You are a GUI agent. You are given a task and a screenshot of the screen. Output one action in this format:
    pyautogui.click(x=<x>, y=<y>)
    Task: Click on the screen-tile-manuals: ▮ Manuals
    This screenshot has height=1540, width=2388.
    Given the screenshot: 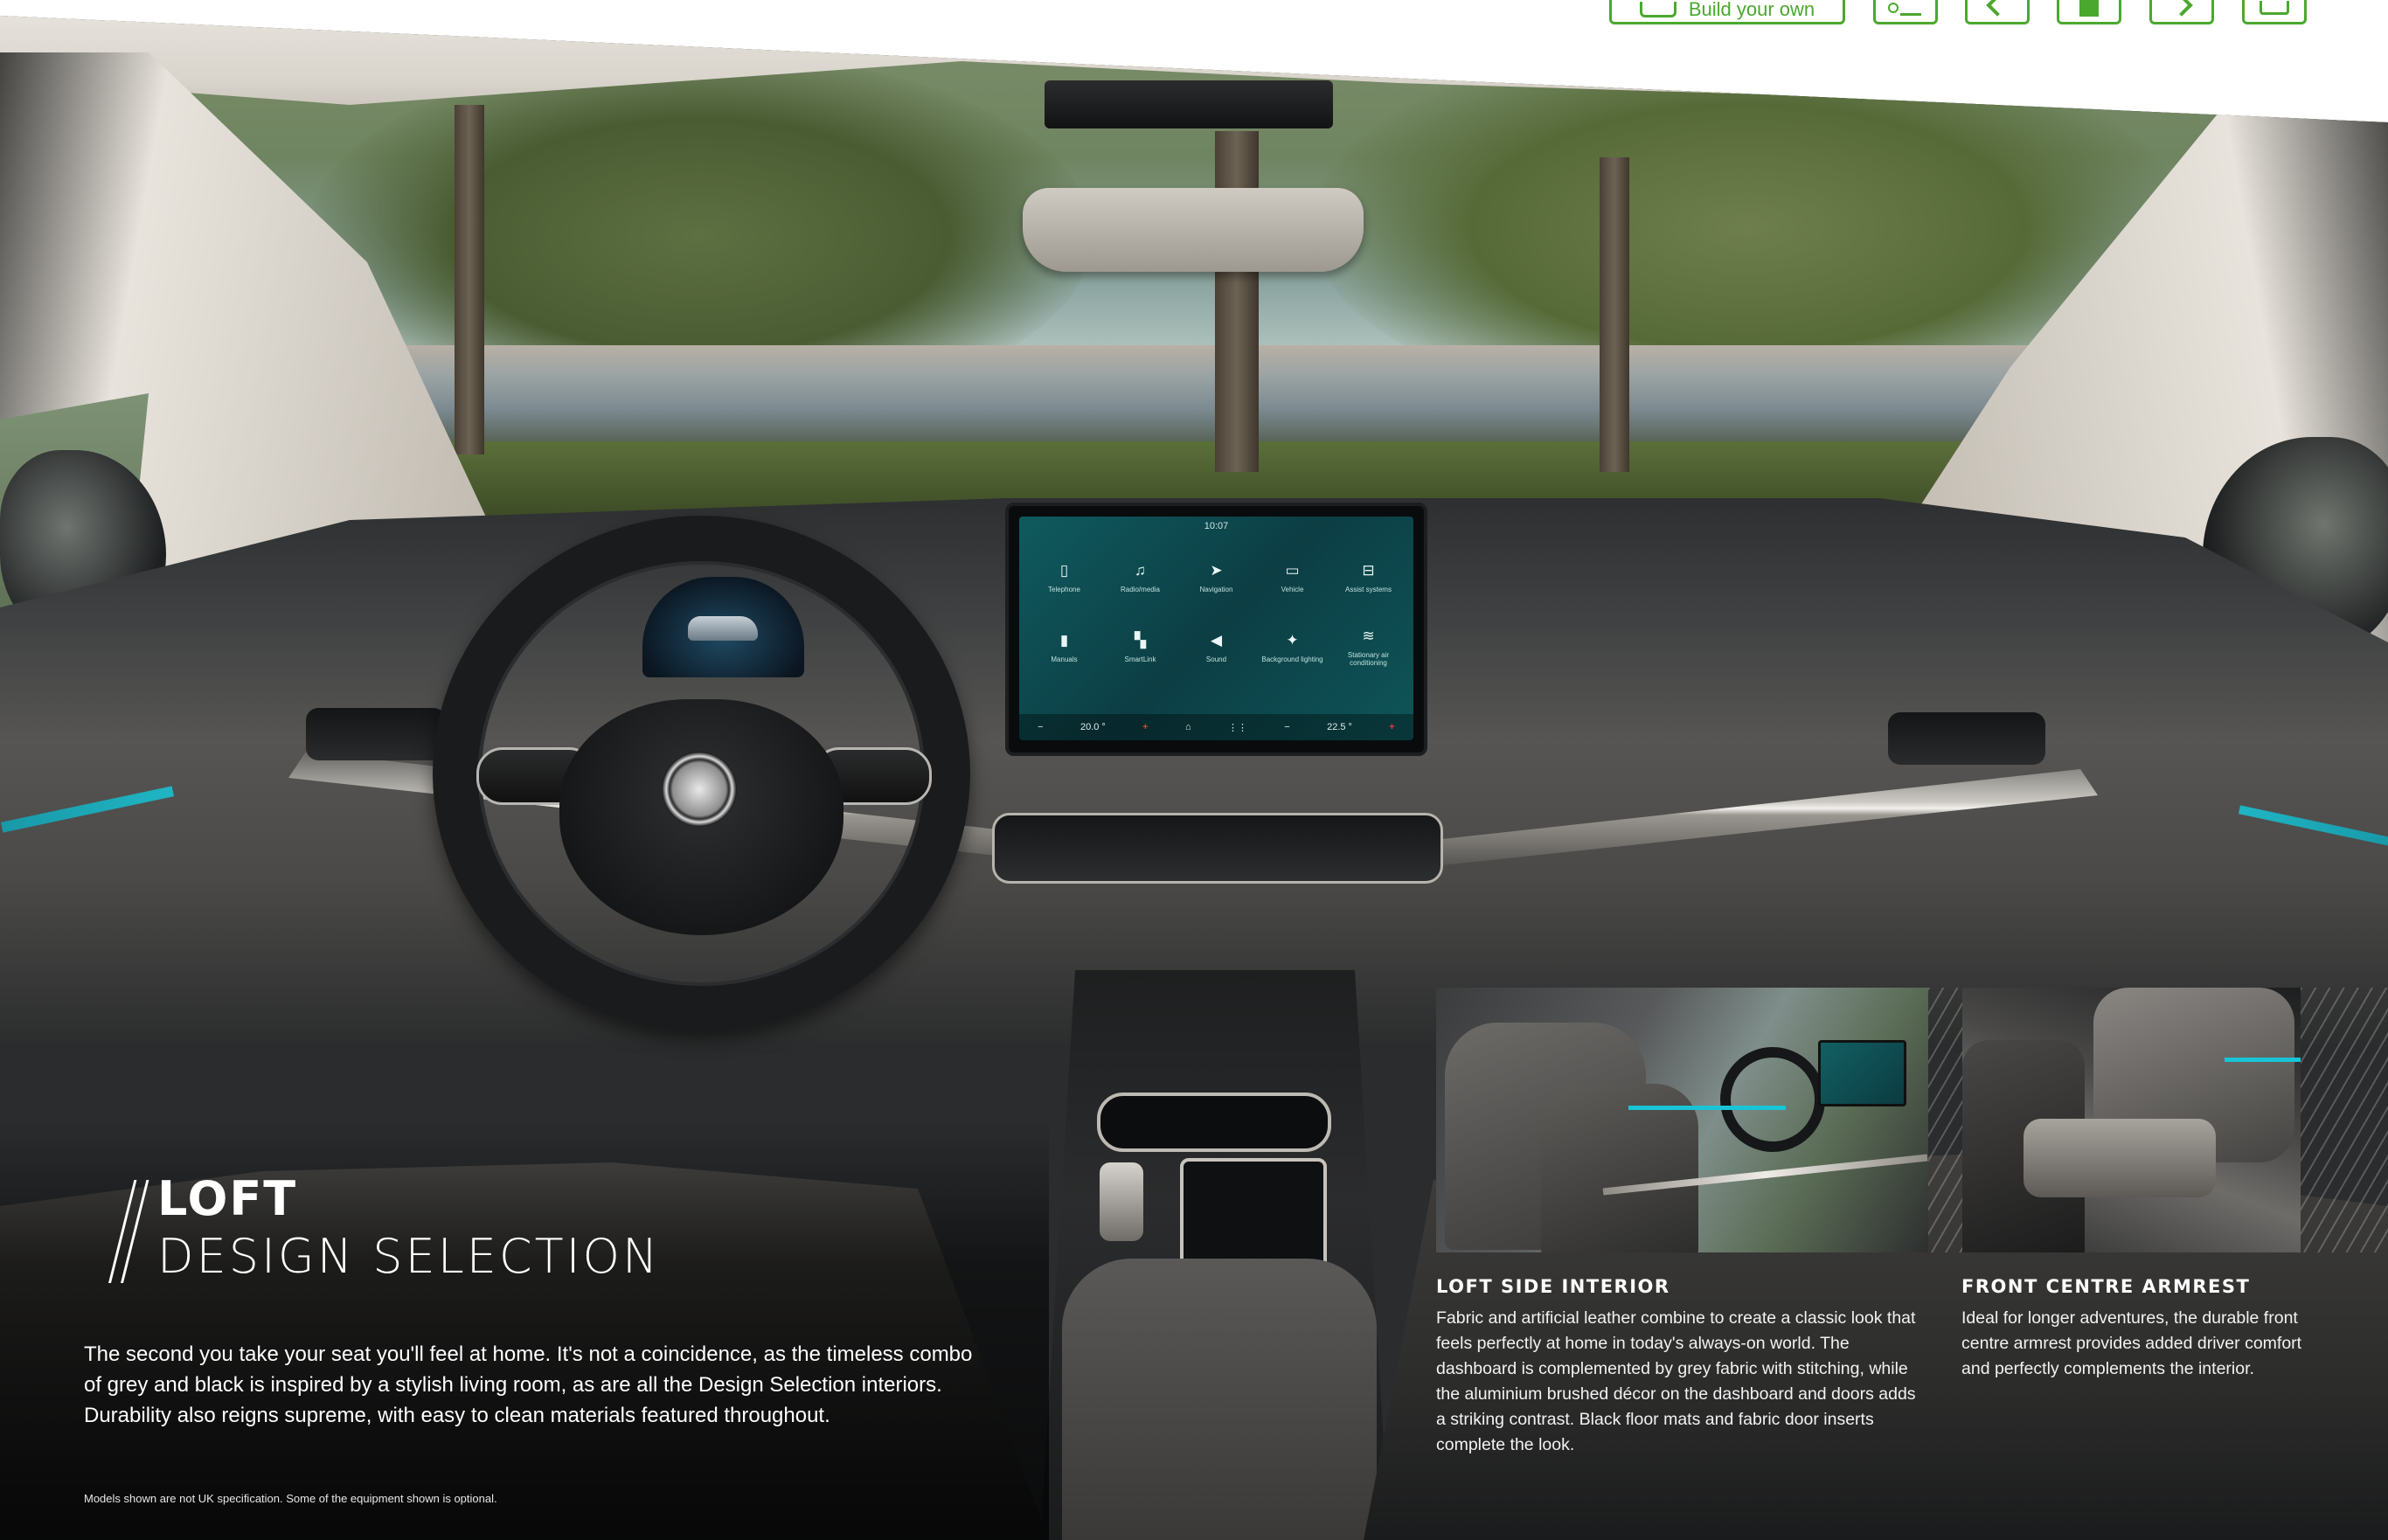 What is the action you would take?
    pyautogui.click(x=1065, y=647)
    